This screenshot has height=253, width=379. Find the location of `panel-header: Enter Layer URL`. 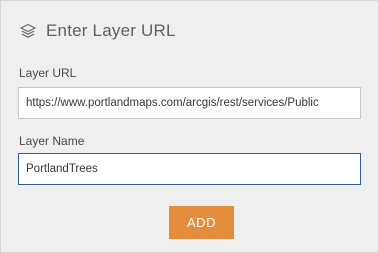

panel-header: Enter Layer URL is located at coordinates (97, 31).